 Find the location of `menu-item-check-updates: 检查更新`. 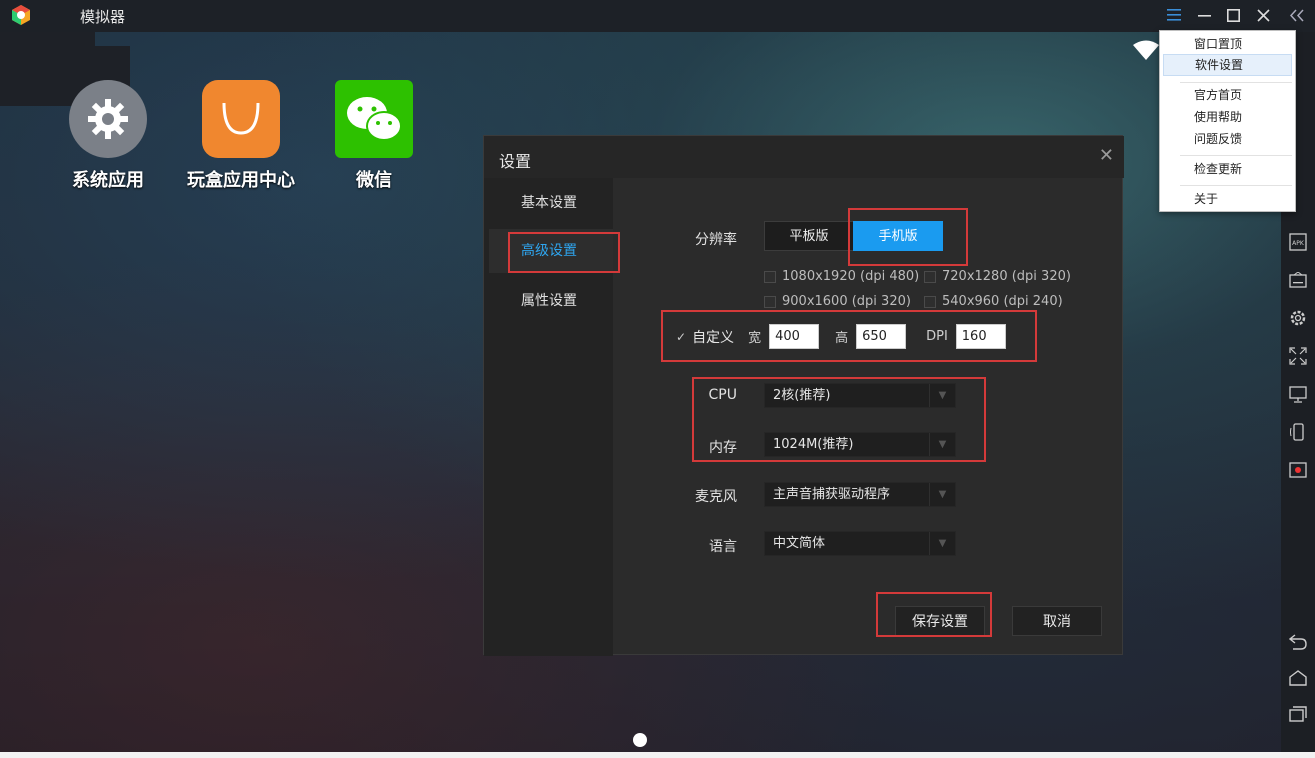

menu-item-check-updates: 检查更新 is located at coordinates (1227, 169).